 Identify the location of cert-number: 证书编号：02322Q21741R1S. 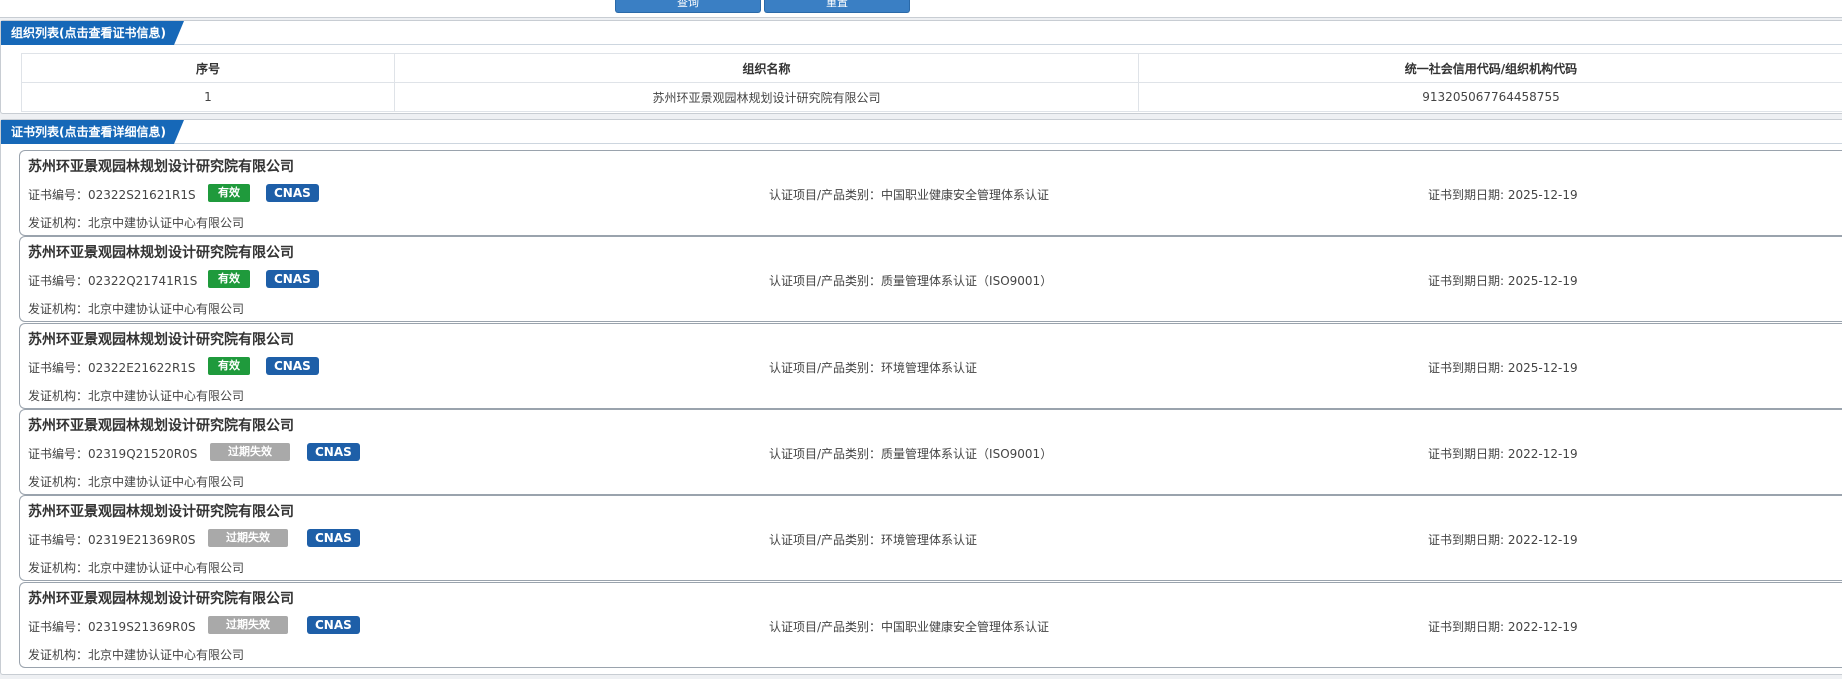
(112, 280).